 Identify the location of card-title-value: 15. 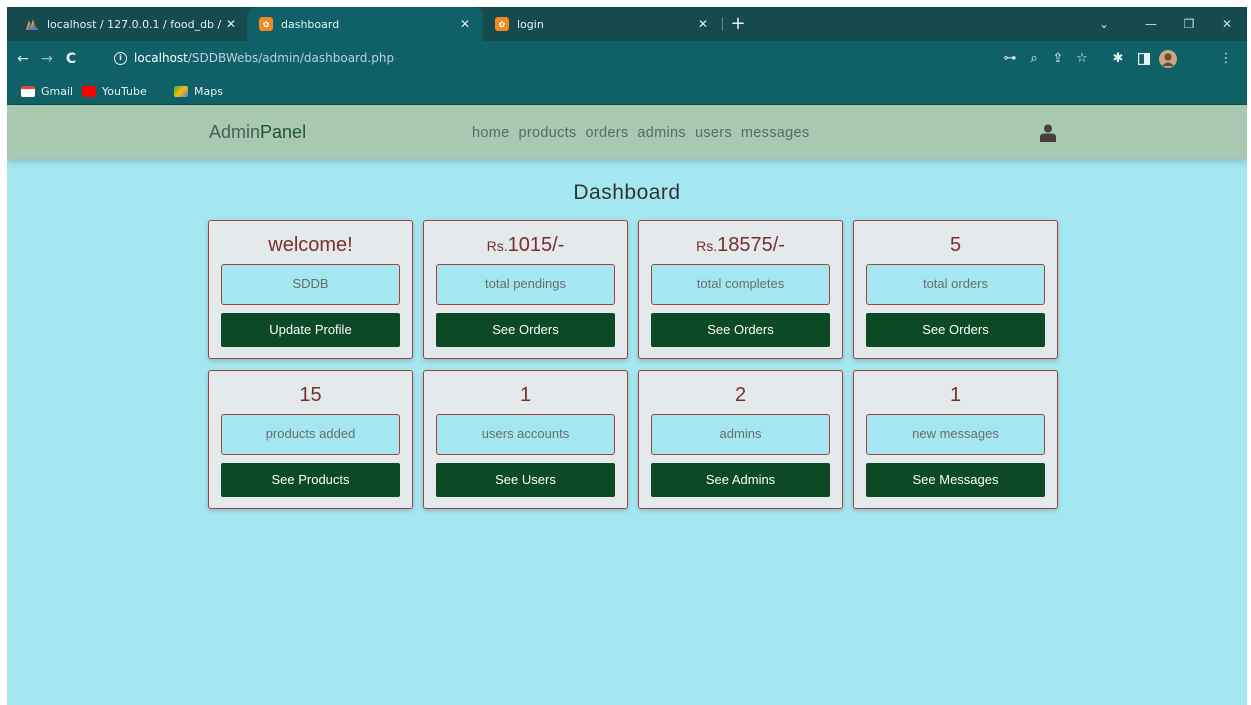
(310, 395).